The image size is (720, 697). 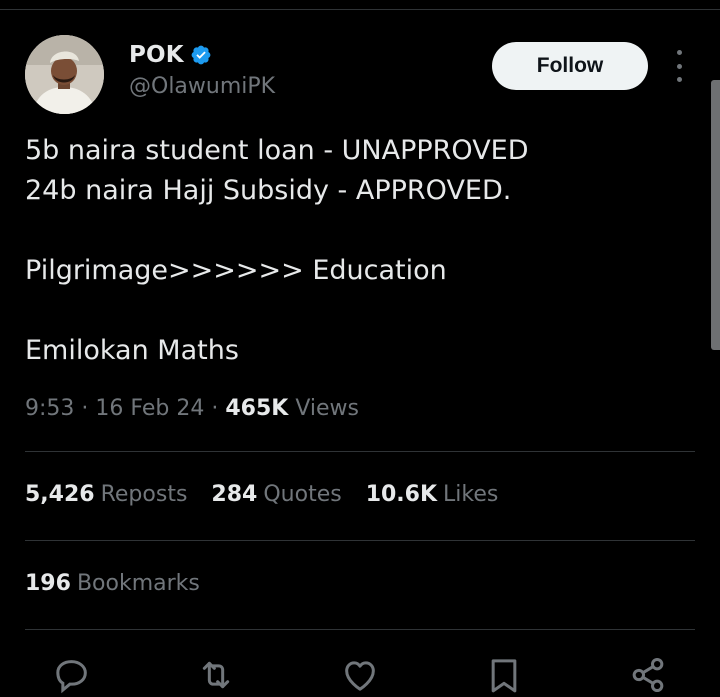 What do you see at coordinates (268, 190) in the screenshot?
I see `tweet-line: 24b naira Hajj Subsidy - APPROVED.` at bounding box center [268, 190].